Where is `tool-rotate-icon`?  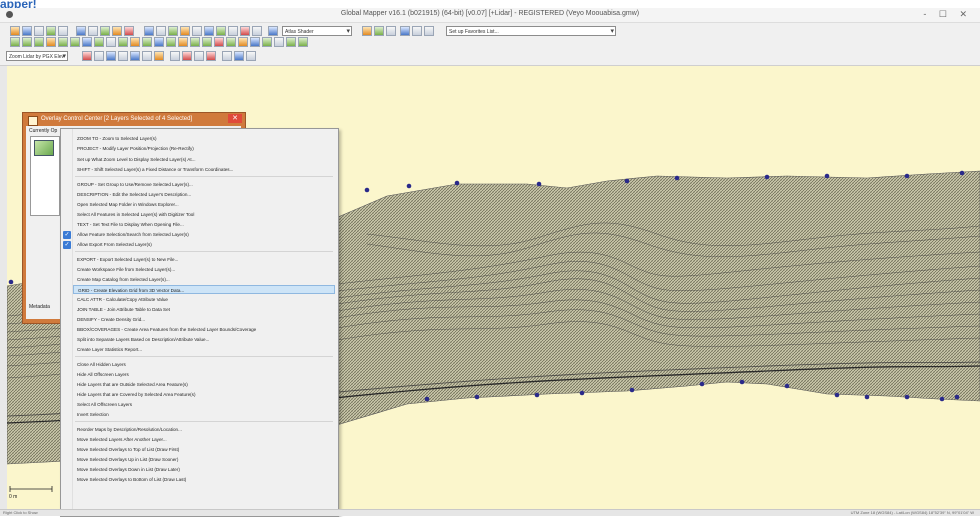 tool-rotate-icon is located at coordinates (99, 42).